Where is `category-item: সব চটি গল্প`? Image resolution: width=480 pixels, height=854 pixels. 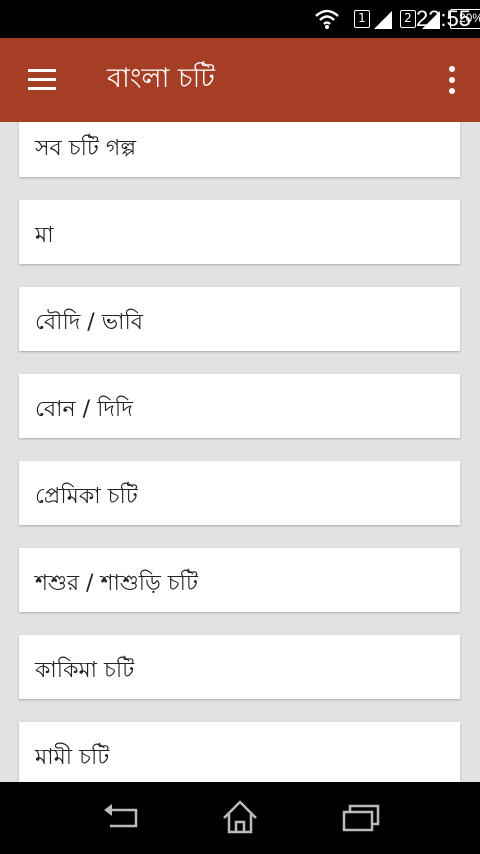 category-item: সব চটি গল্প is located at coordinates (239, 149).